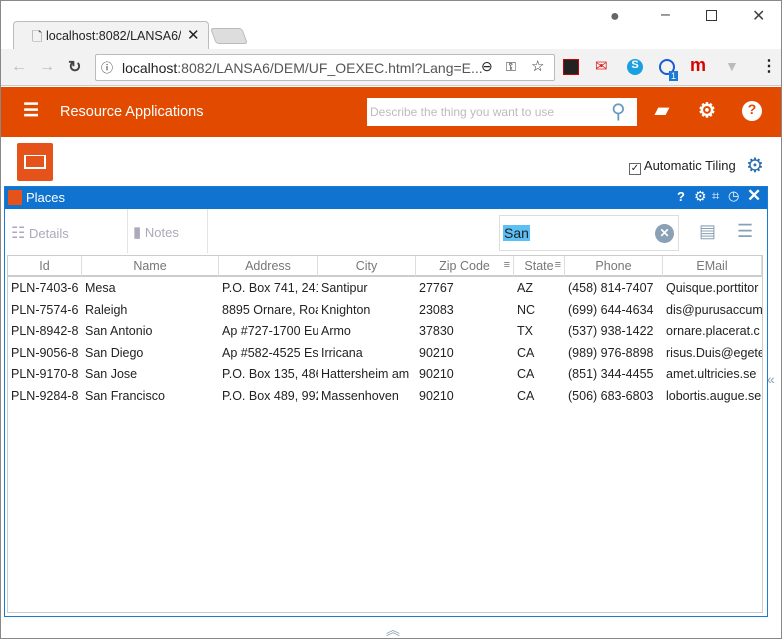 The image size is (782, 640). I want to click on column-header-city: City, so click(367, 266).